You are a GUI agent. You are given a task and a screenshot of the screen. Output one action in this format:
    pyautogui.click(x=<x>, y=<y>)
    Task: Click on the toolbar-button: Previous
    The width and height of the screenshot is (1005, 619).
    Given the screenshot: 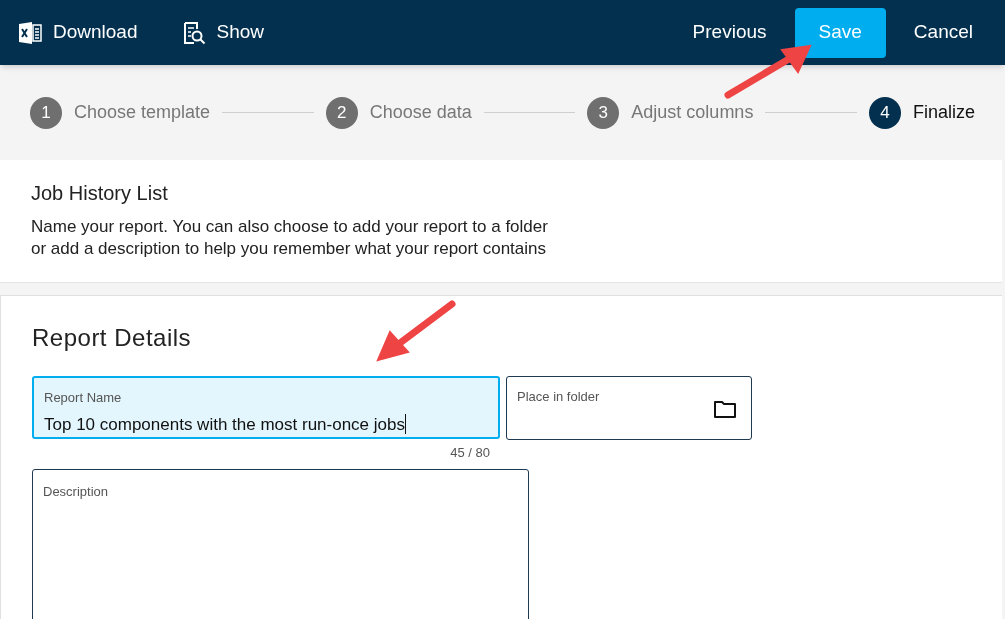 What is the action you would take?
    pyautogui.click(x=729, y=32)
    